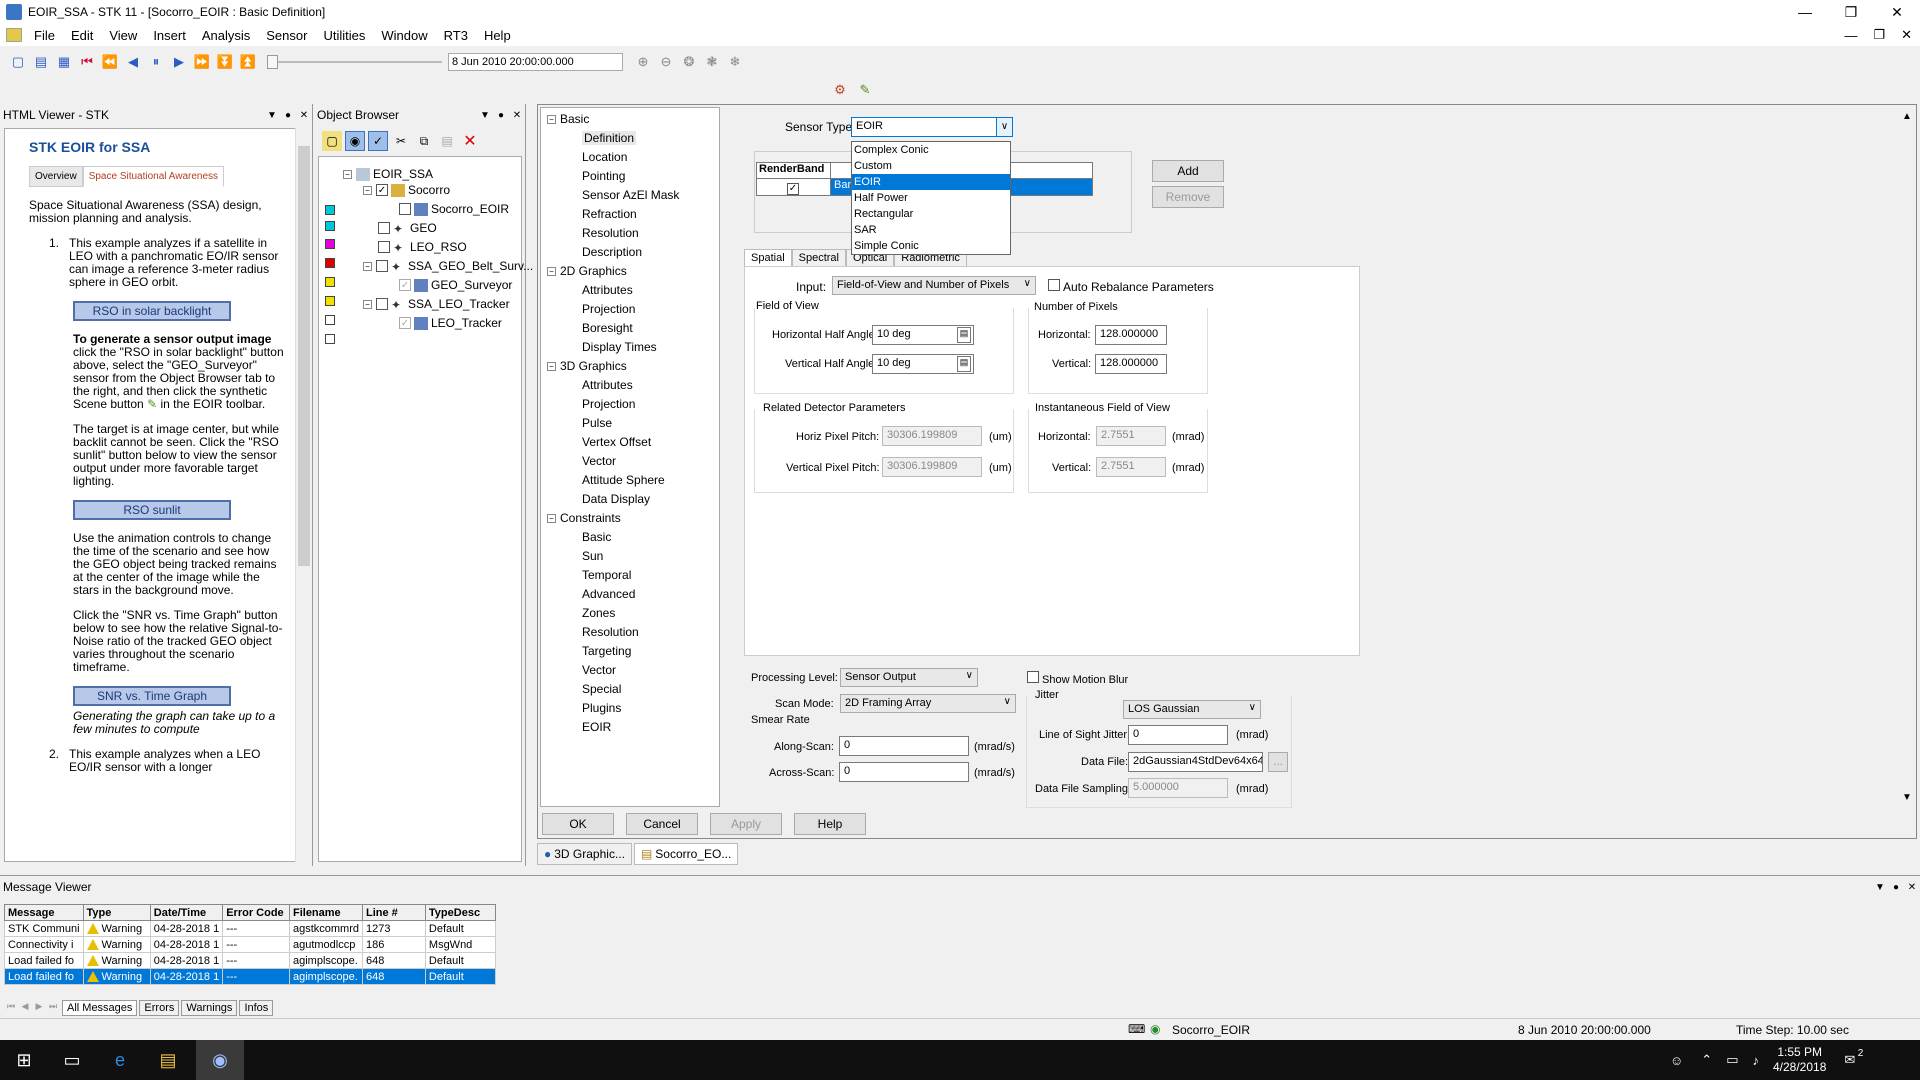 This screenshot has height=1080, width=1920. Describe the element at coordinates (904, 772) in the screenshot. I see `across-scan-field: 0` at that location.